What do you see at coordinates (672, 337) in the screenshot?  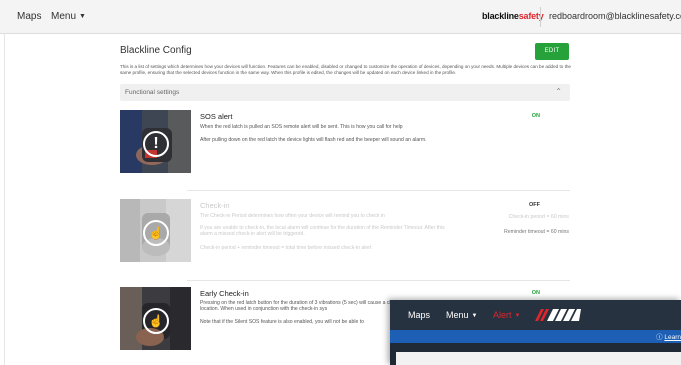 I see `learn-label: Learn` at bounding box center [672, 337].